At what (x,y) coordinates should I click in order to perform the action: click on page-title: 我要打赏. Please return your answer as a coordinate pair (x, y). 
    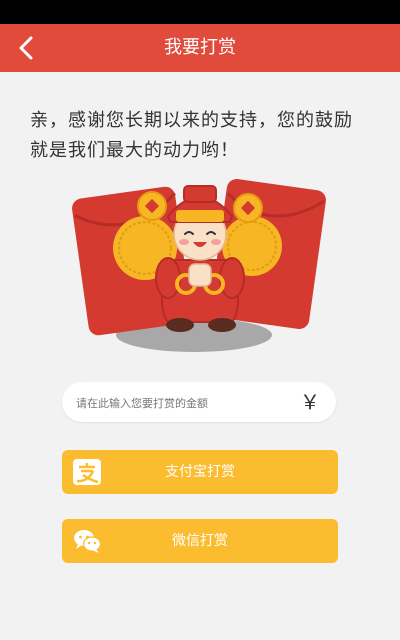
    Looking at the image, I should click on (200, 47).